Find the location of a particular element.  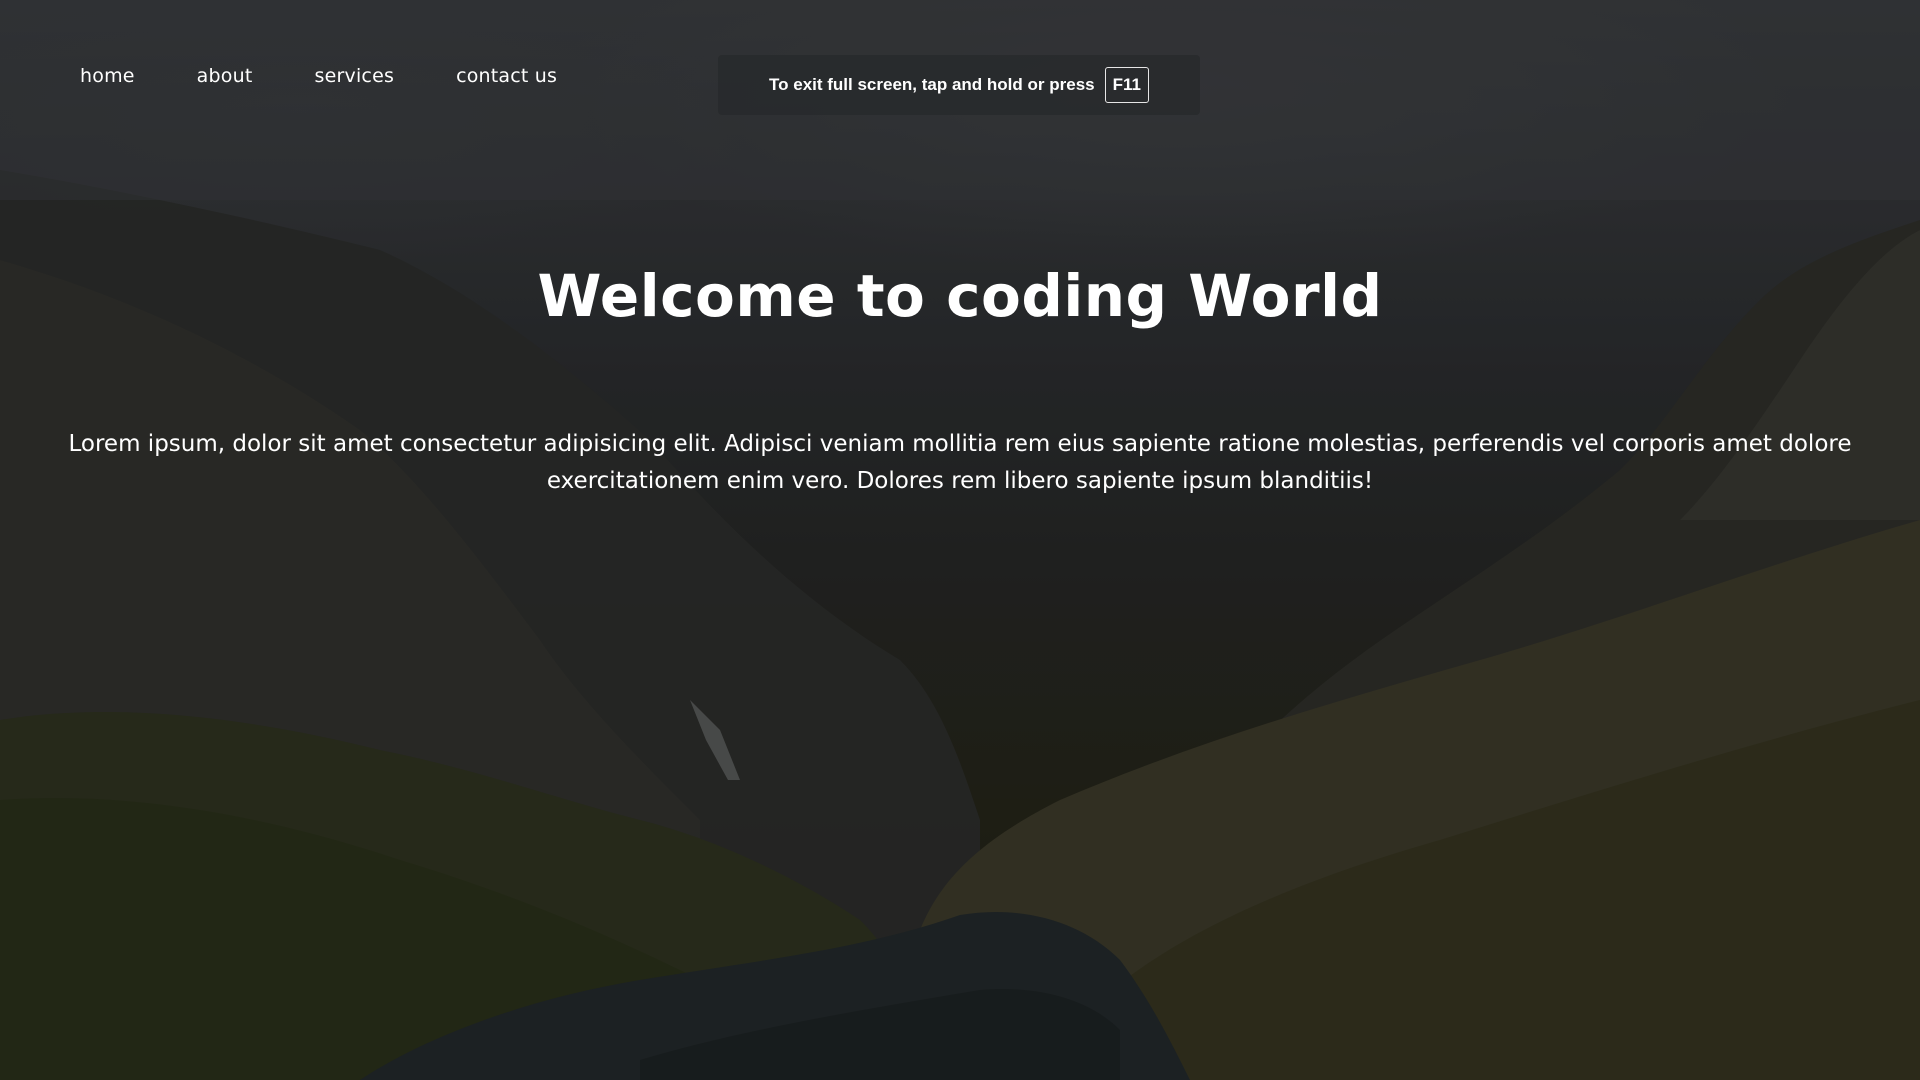

nav-link-about: about is located at coordinates (225, 76).